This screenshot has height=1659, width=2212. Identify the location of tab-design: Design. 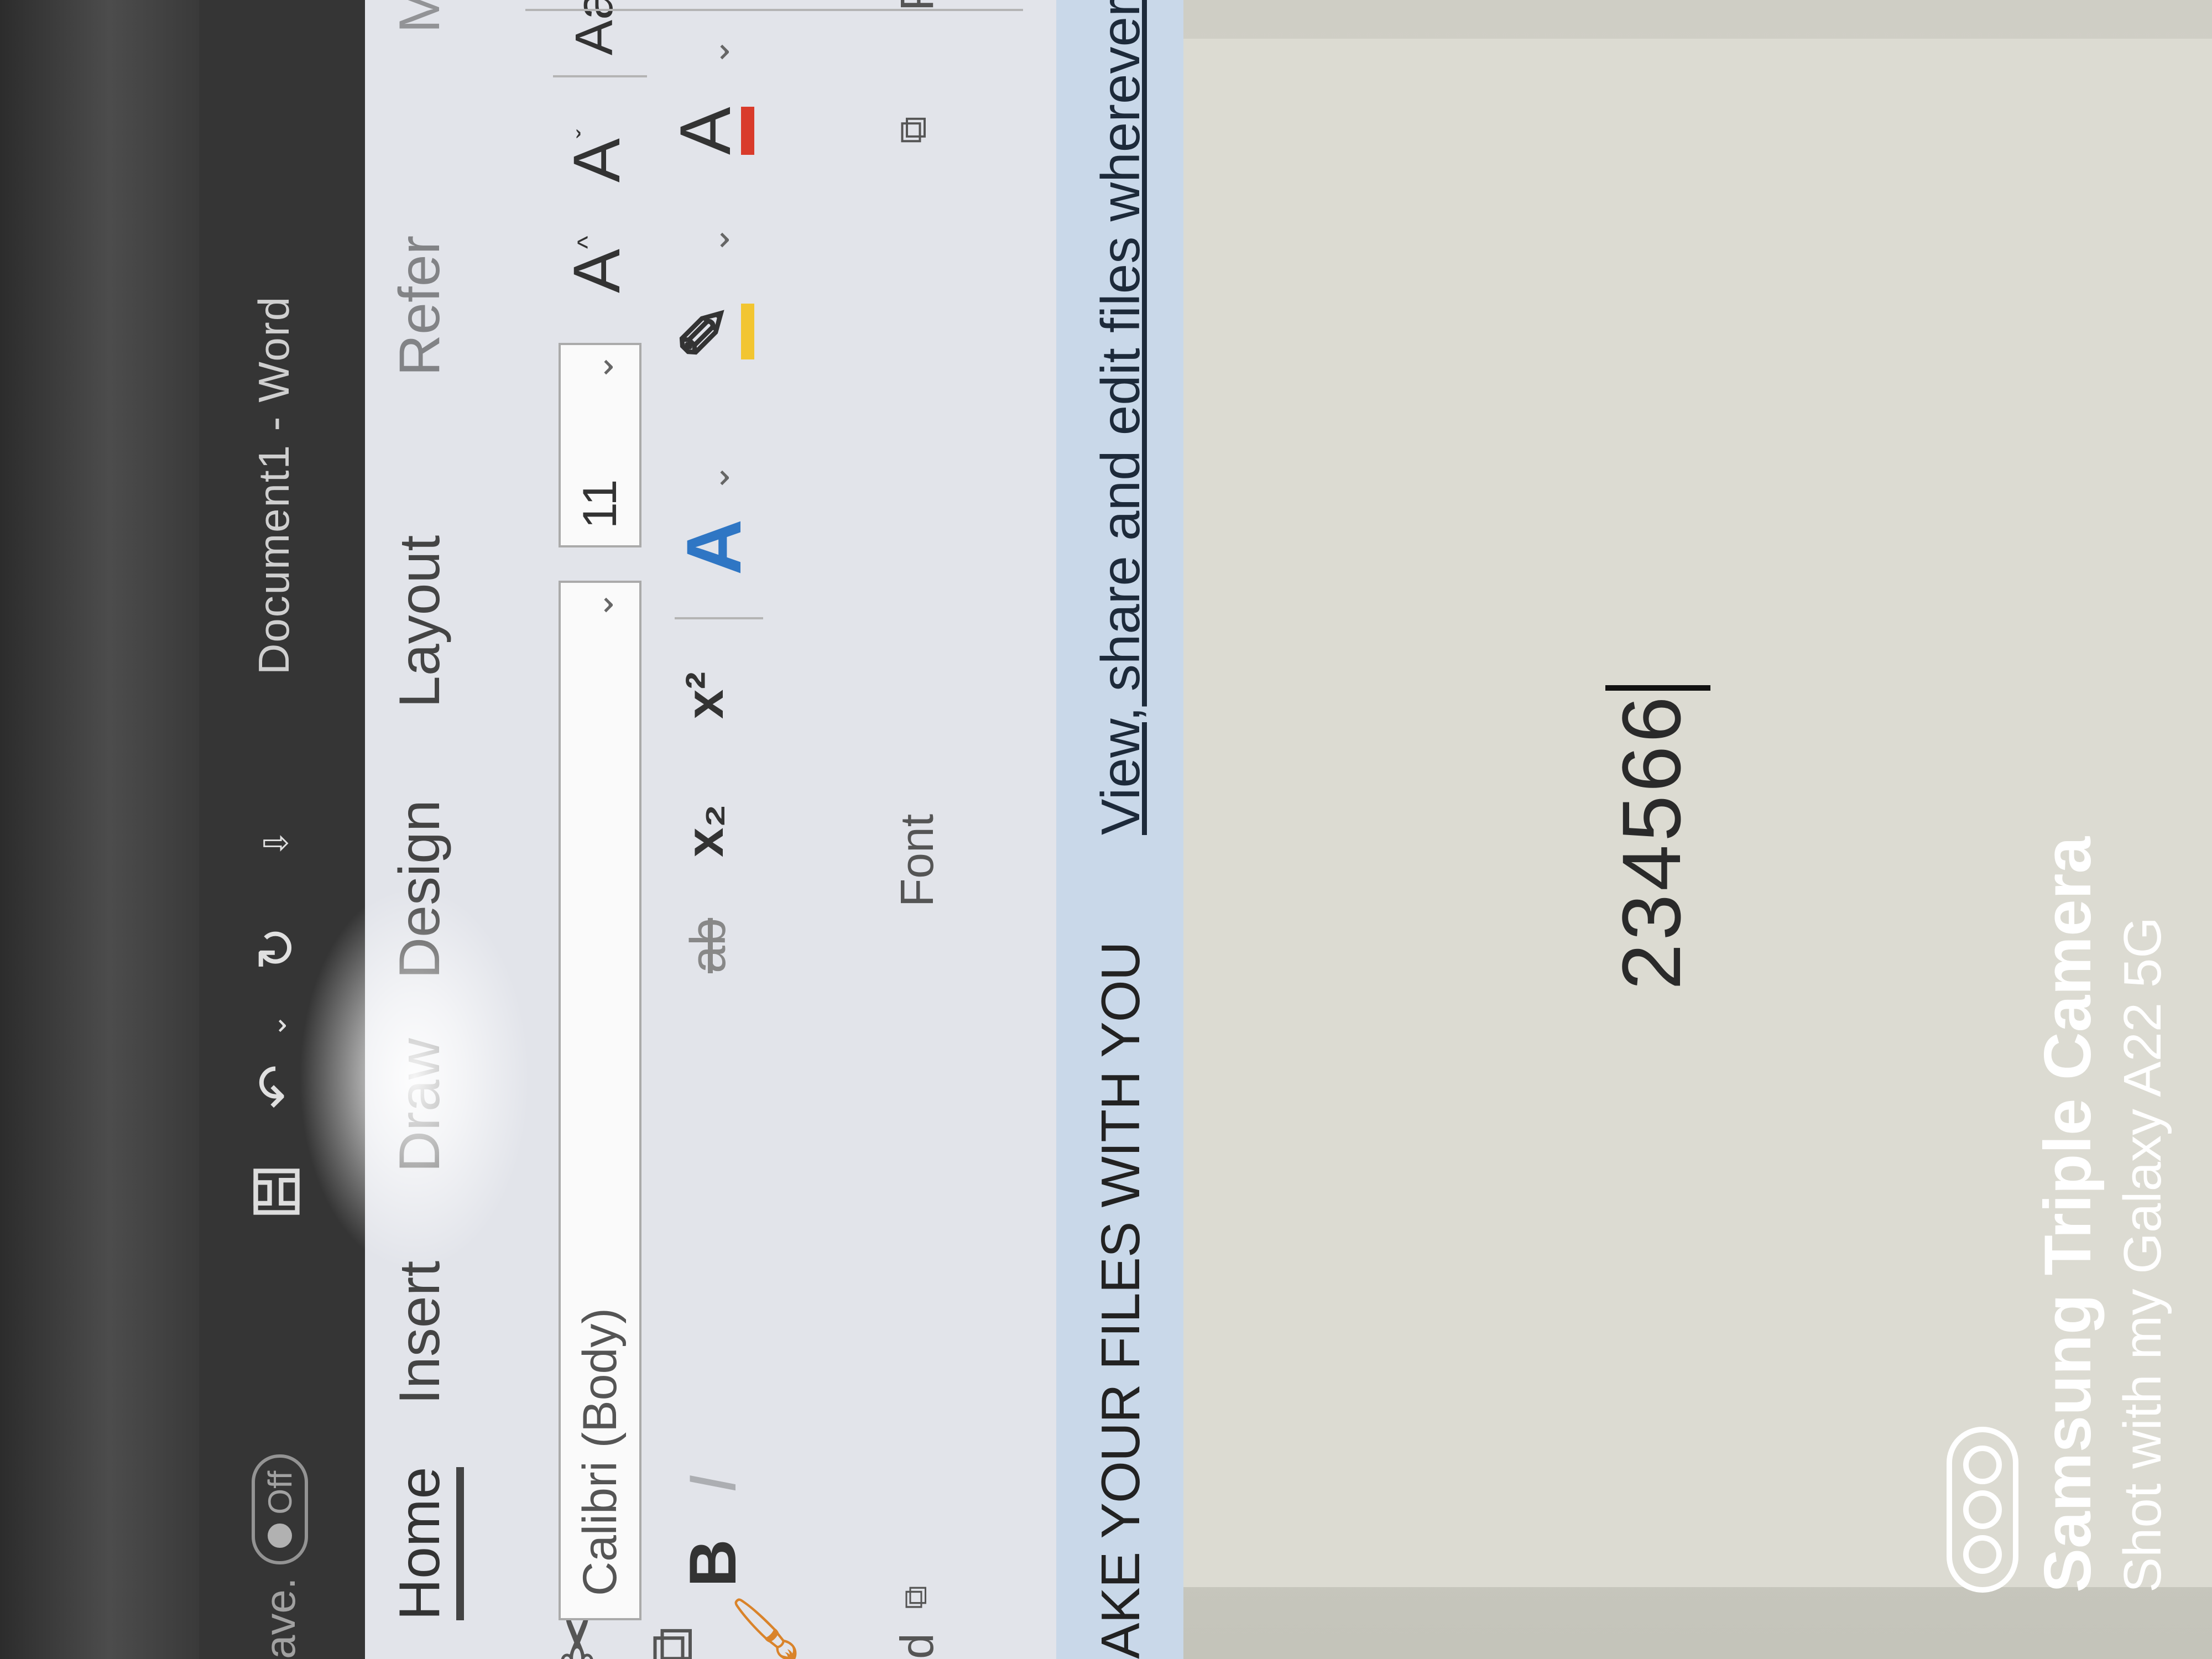
(420, 890).